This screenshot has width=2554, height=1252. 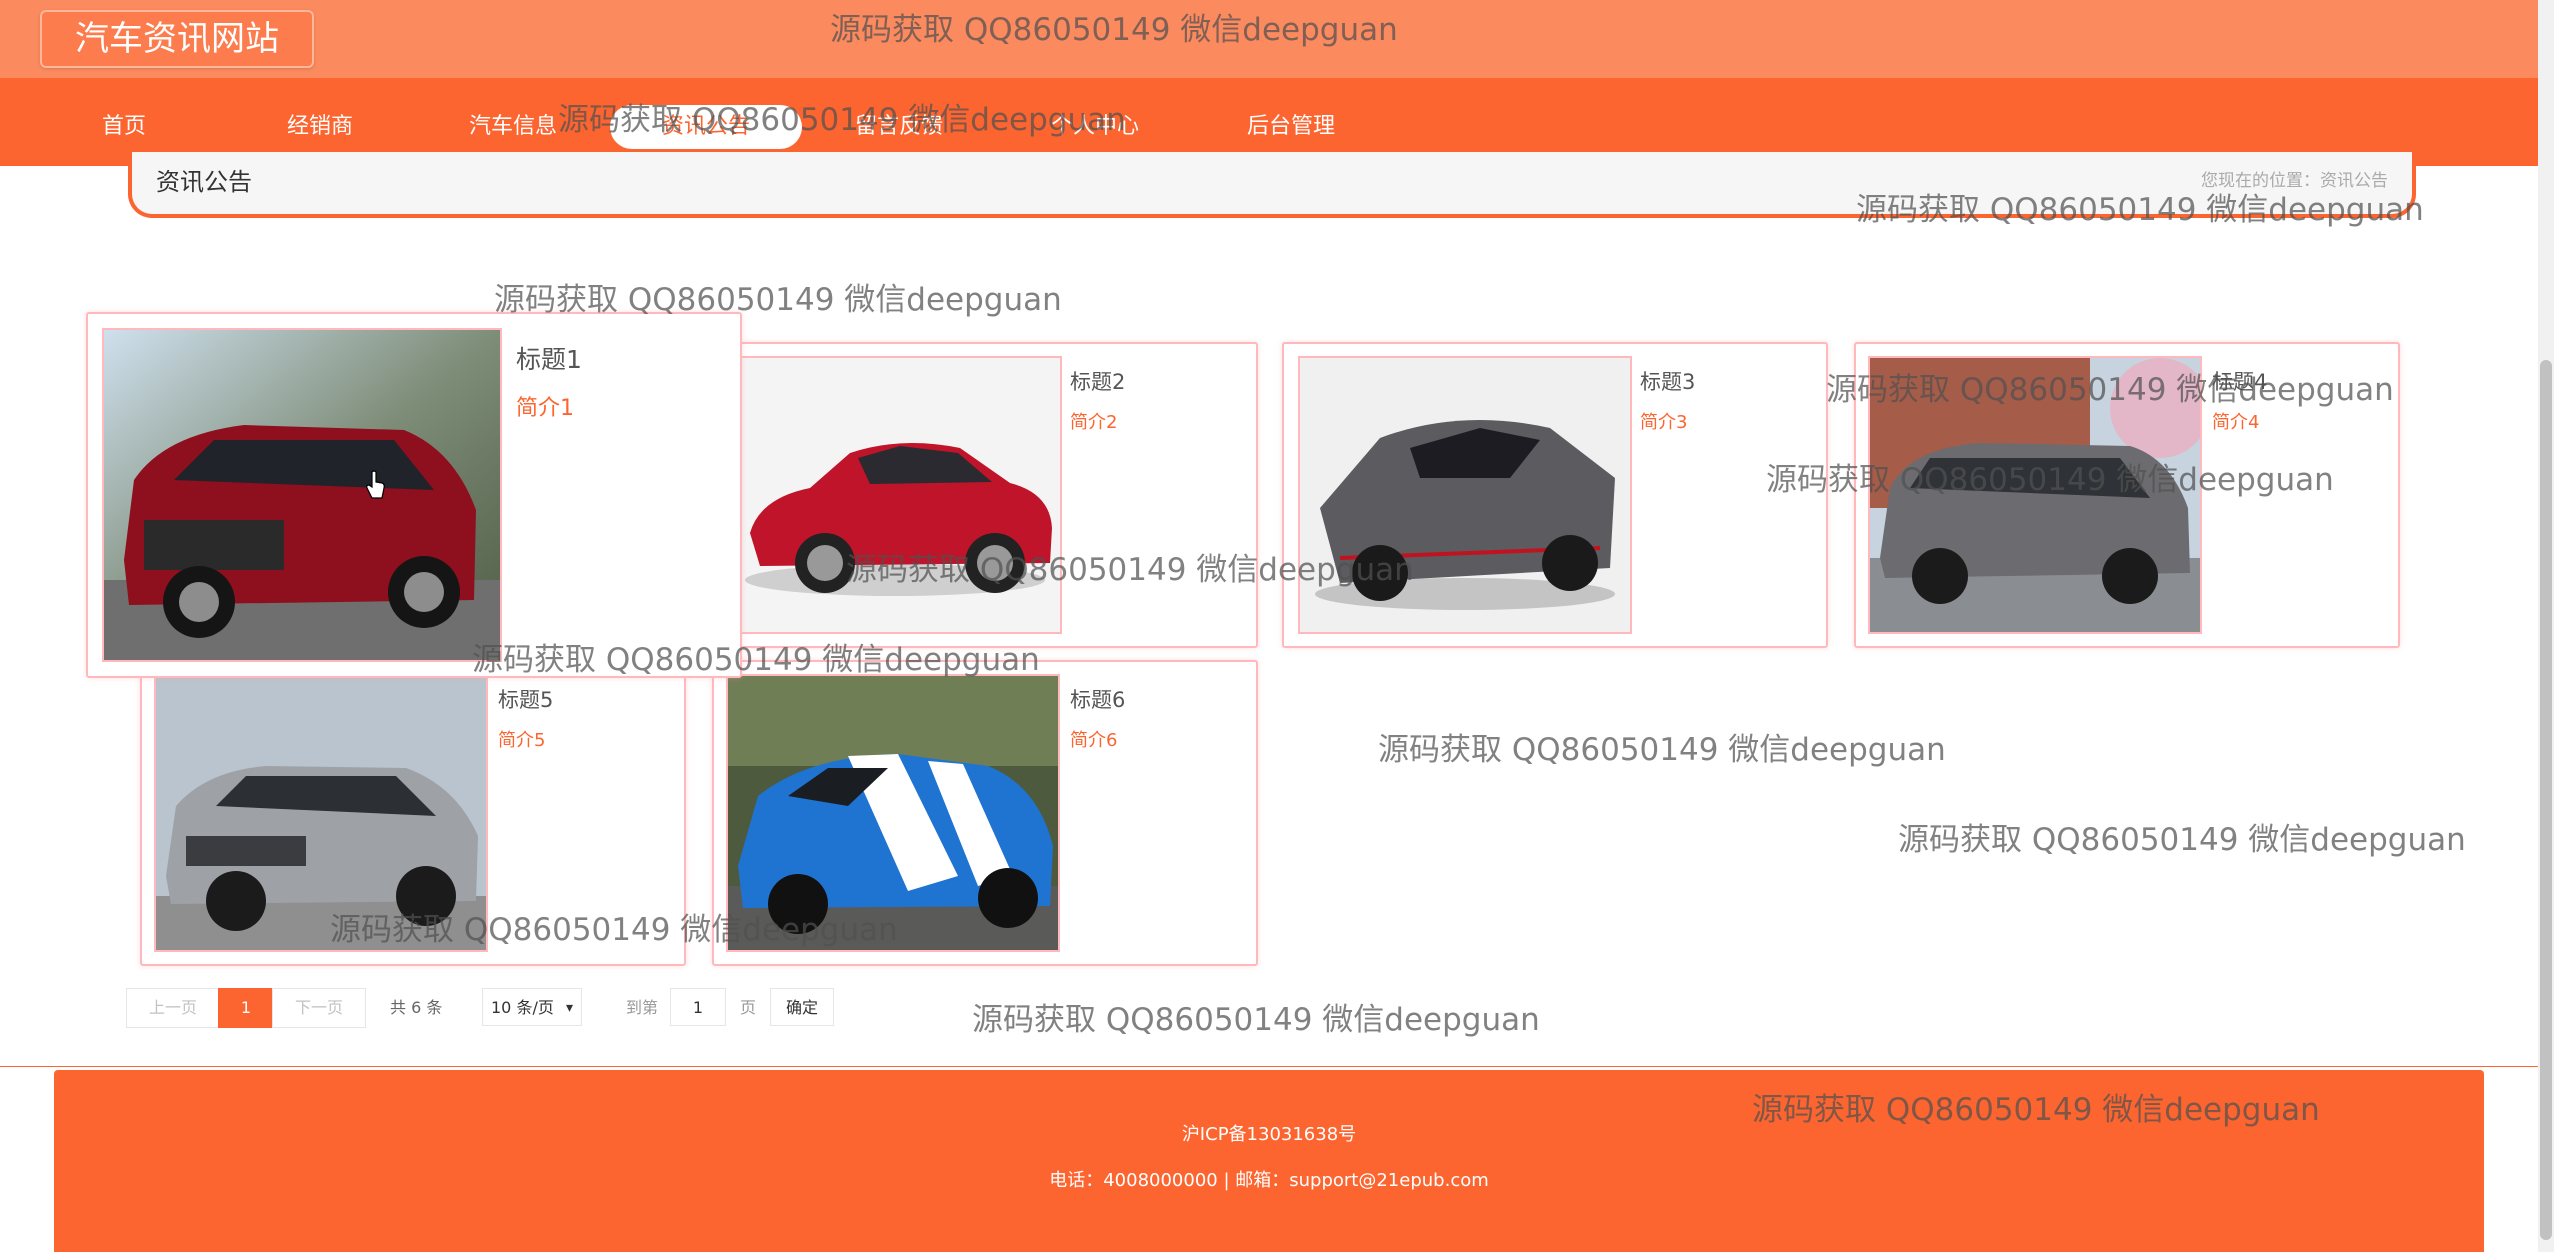 I want to click on total-count: 共 6 条, so click(x=416, y=1007).